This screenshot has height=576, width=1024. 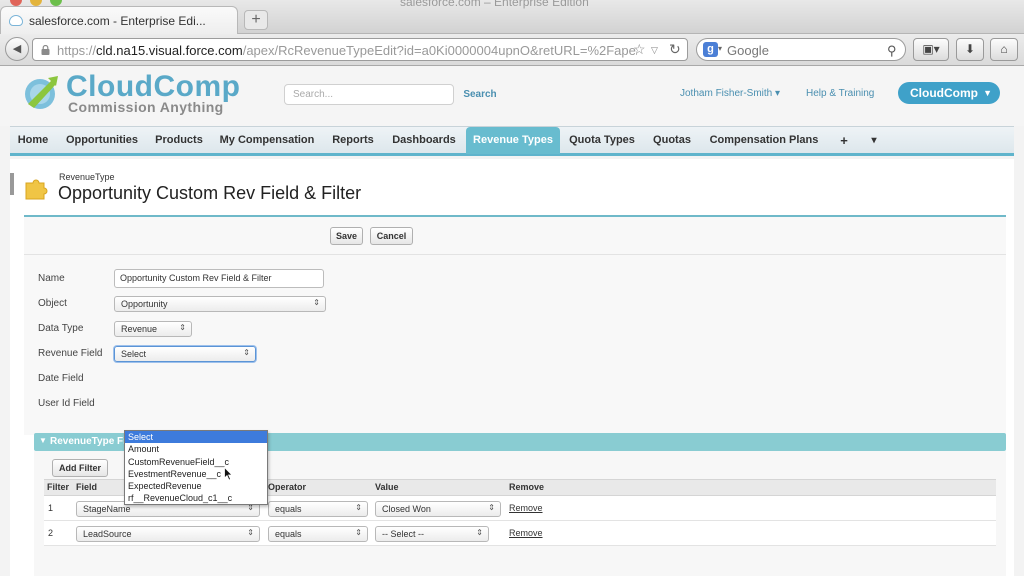 I want to click on revenue-field-label: Revenue Field, so click(x=70, y=353).